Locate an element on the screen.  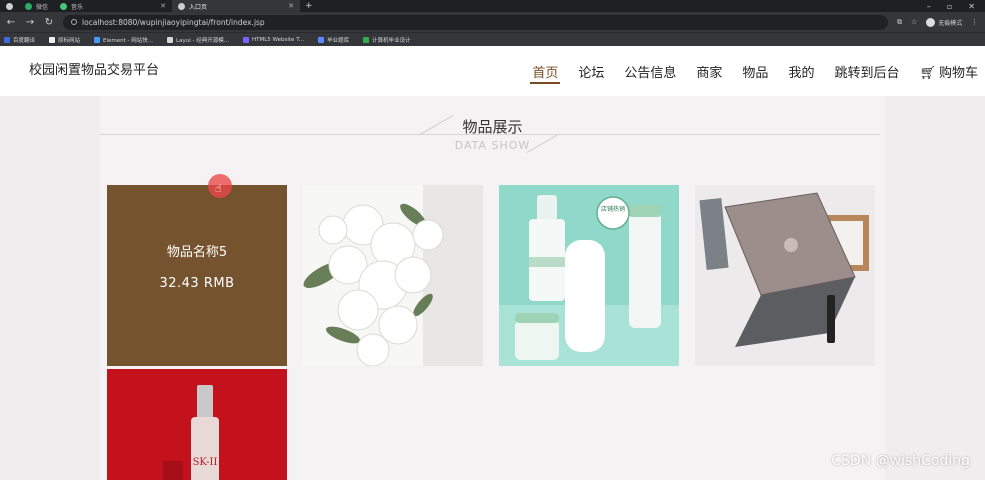
nav-forum: 论坛 is located at coordinates (591, 71).